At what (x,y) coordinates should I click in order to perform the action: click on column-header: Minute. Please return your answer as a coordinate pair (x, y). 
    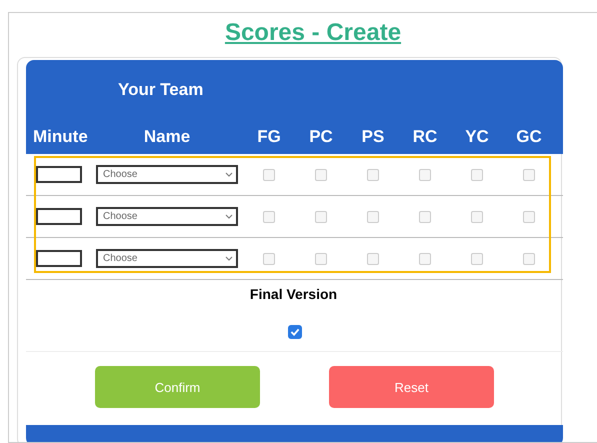
    Looking at the image, I should click on (60, 137).